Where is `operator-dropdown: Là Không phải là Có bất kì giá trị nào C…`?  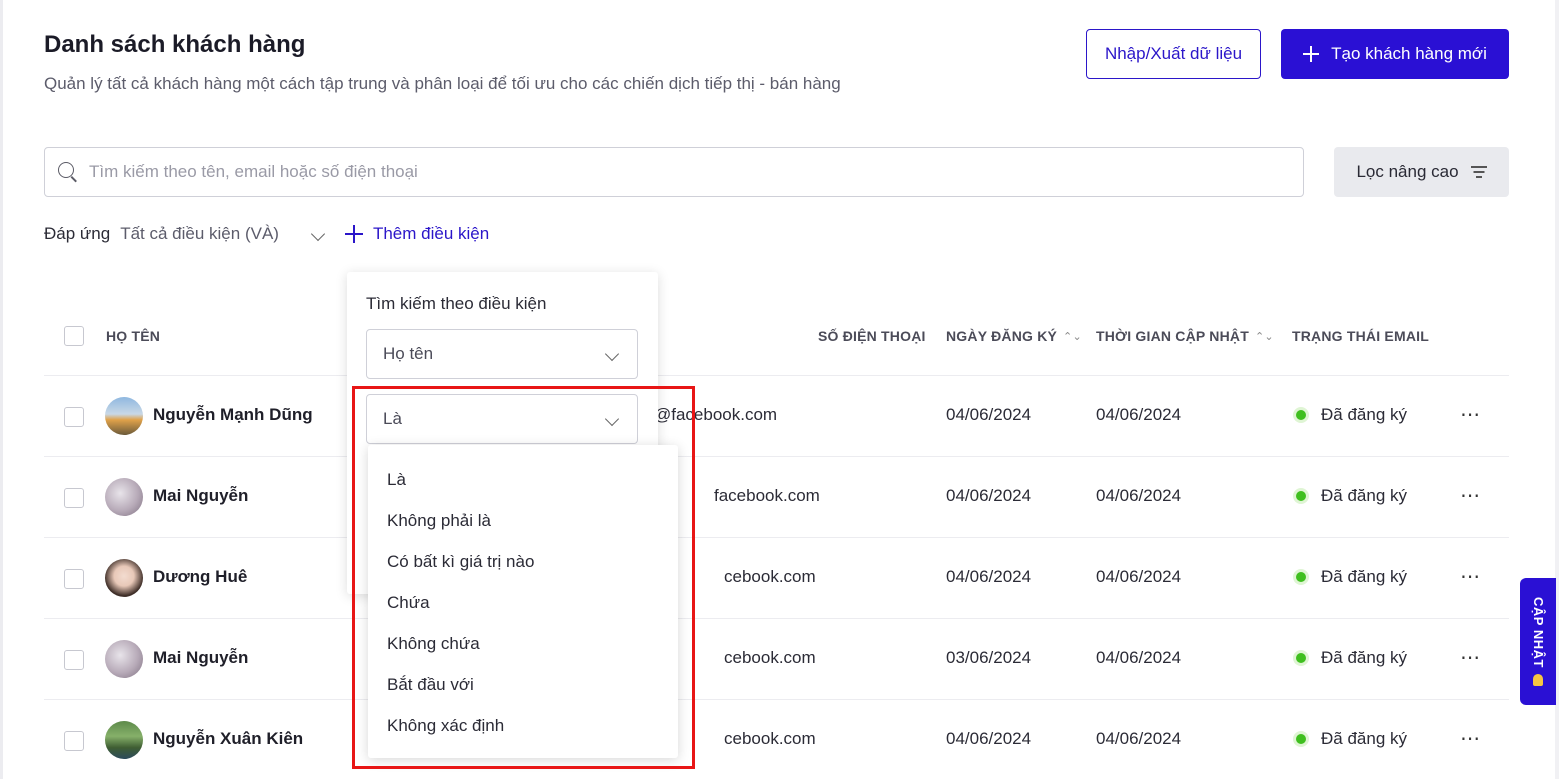 operator-dropdown: Là Không phải là Có bất kì giá trị nào C… is located at coordinates (523, 601).